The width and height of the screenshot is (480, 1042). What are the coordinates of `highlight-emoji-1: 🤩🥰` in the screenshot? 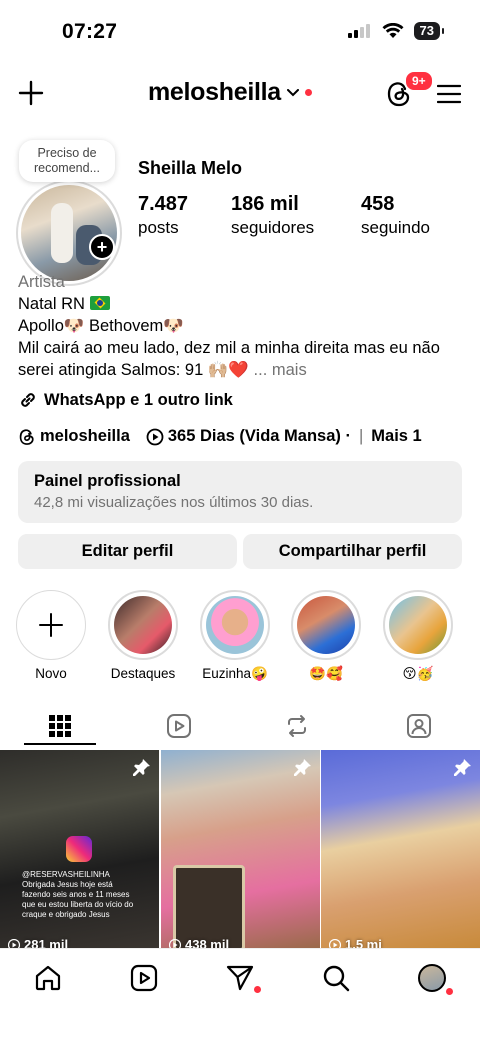 It's located at (326, 636).